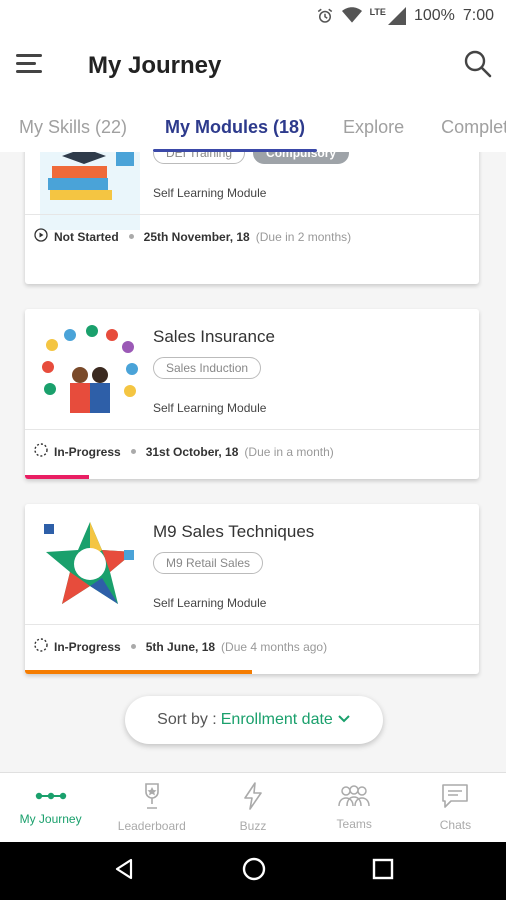  I want to click on nav-leaderboard: Leaderboard, so click(151, 807).